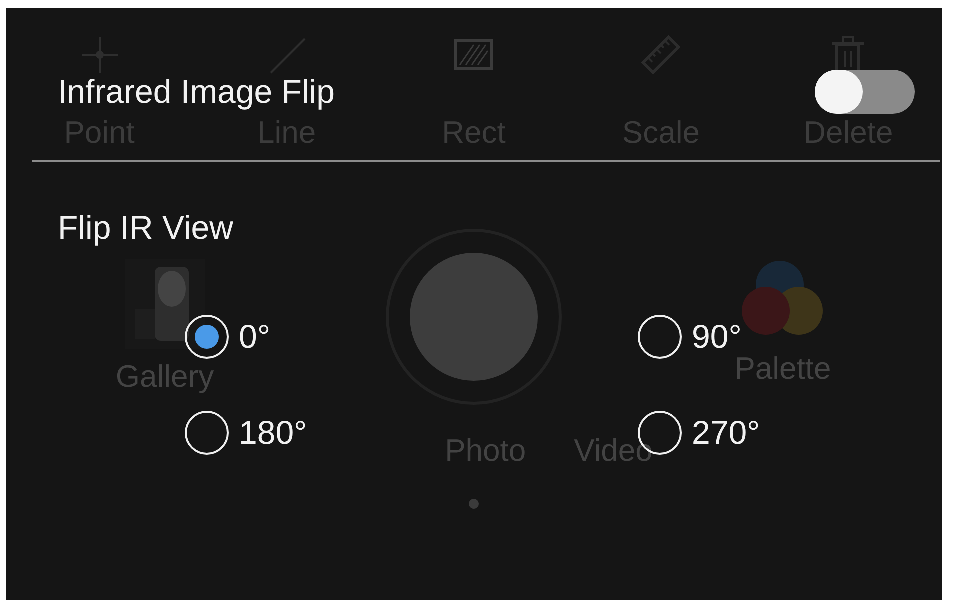  I want to click on section-heading: Flip IR View, so click(146, 228).